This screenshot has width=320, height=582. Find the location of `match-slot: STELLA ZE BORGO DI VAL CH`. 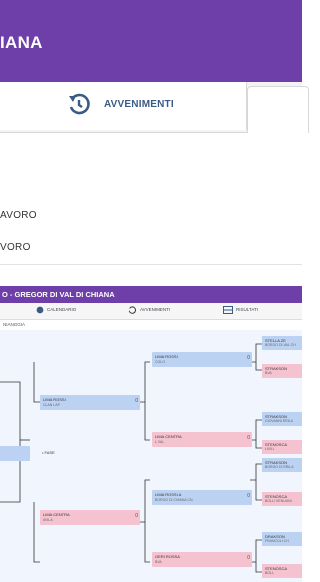

match-slot: STELLA ZE BORGO DI VAL CH is located at coordinates (282, 343).